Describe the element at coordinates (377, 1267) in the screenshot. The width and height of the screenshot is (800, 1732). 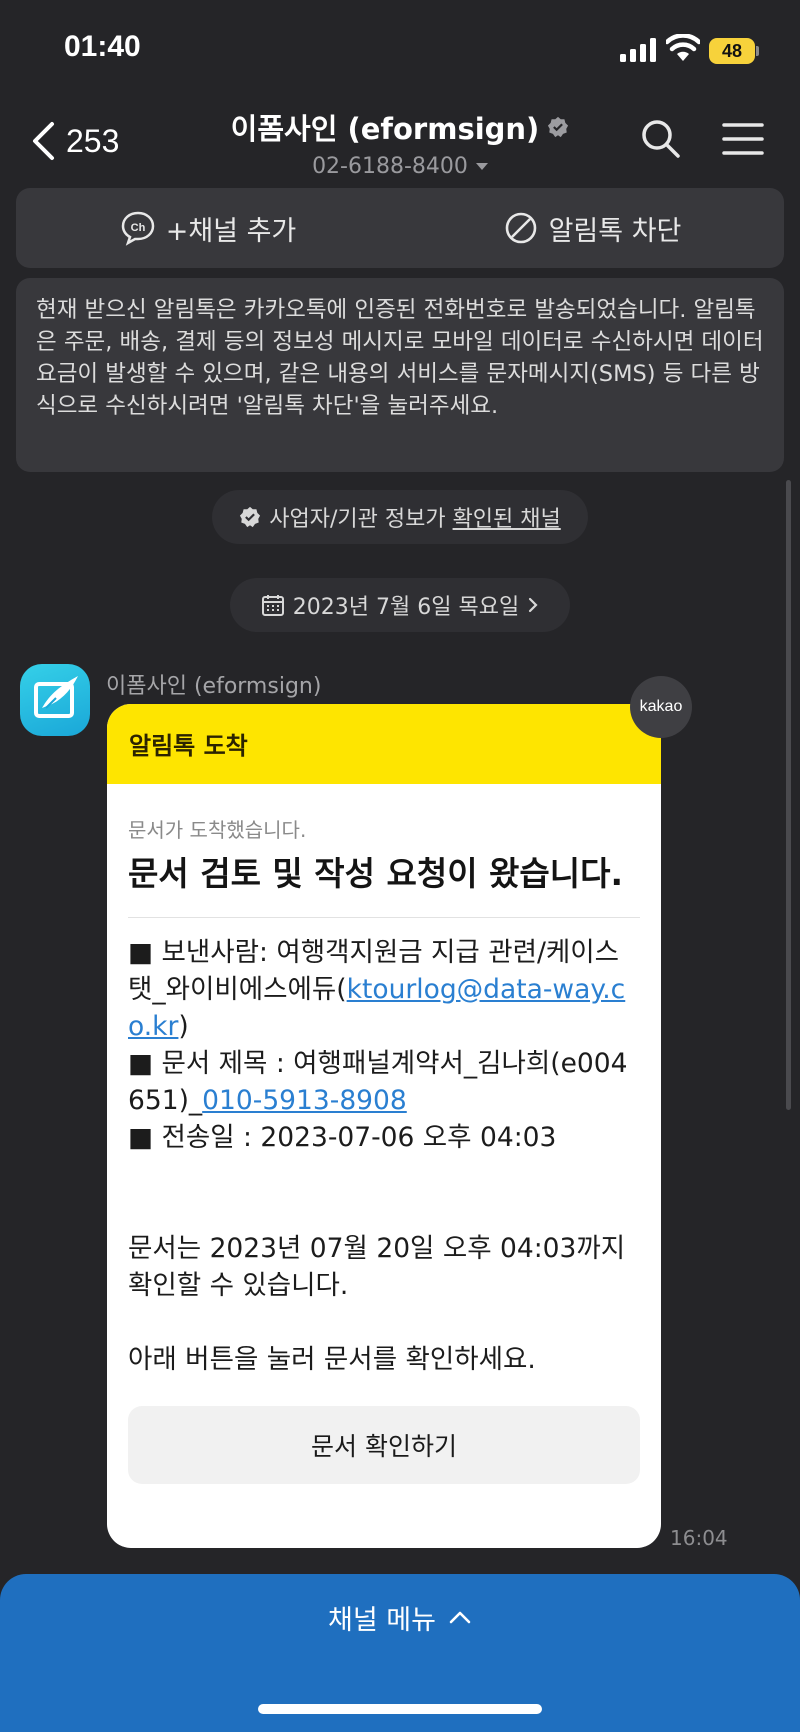
I see `deadline-text: 문서는 2023년 07월 20일 오후 04:03까지 확인할 수 있습니다.` at that location.